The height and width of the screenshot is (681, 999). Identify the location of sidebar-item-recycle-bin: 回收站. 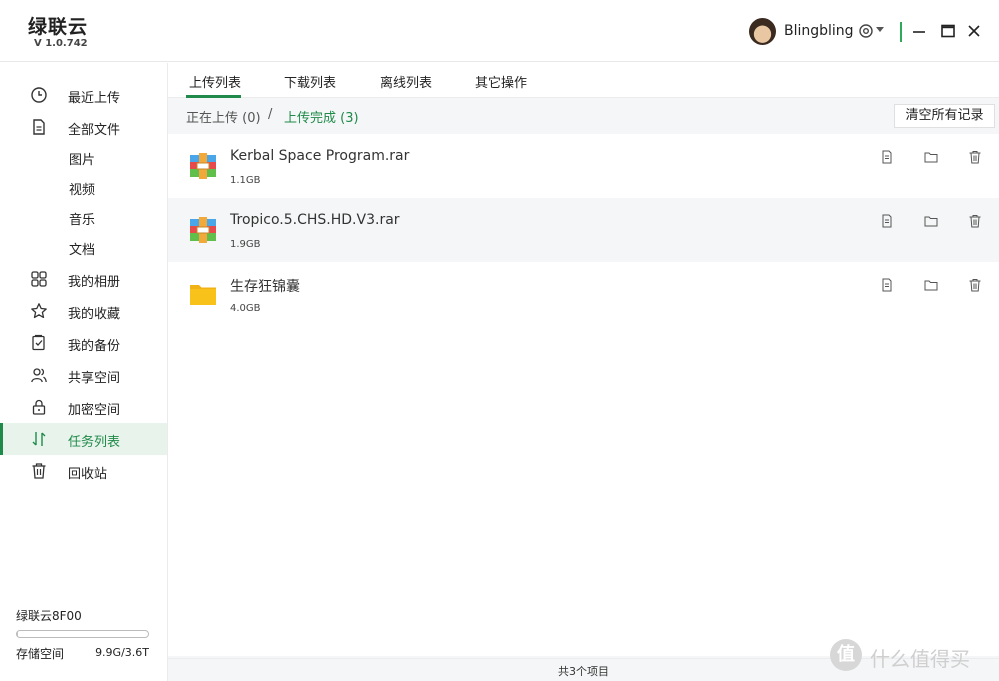
(83, 471).